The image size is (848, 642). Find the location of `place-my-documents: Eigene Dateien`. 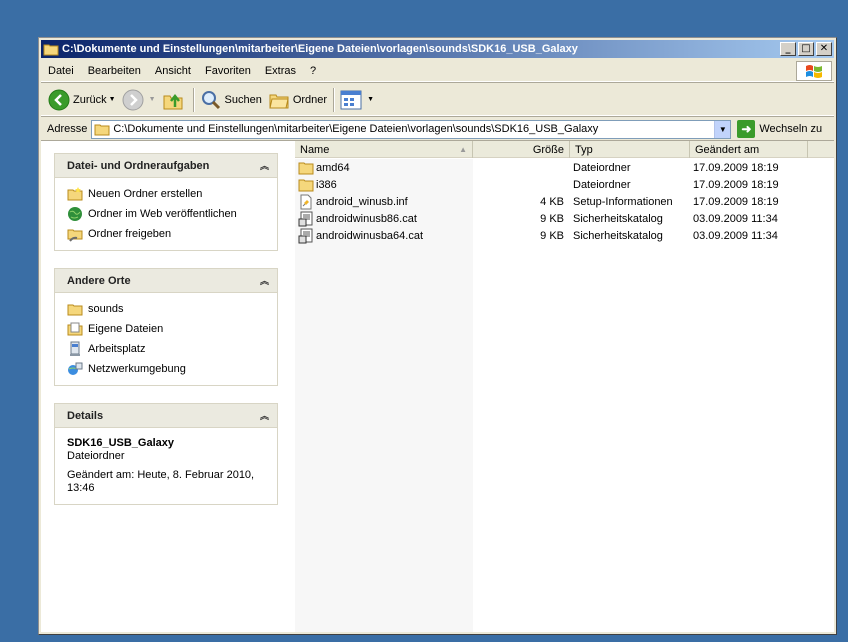

place-my-documents: Eigene Dateien is located at coordinates (166, 329).